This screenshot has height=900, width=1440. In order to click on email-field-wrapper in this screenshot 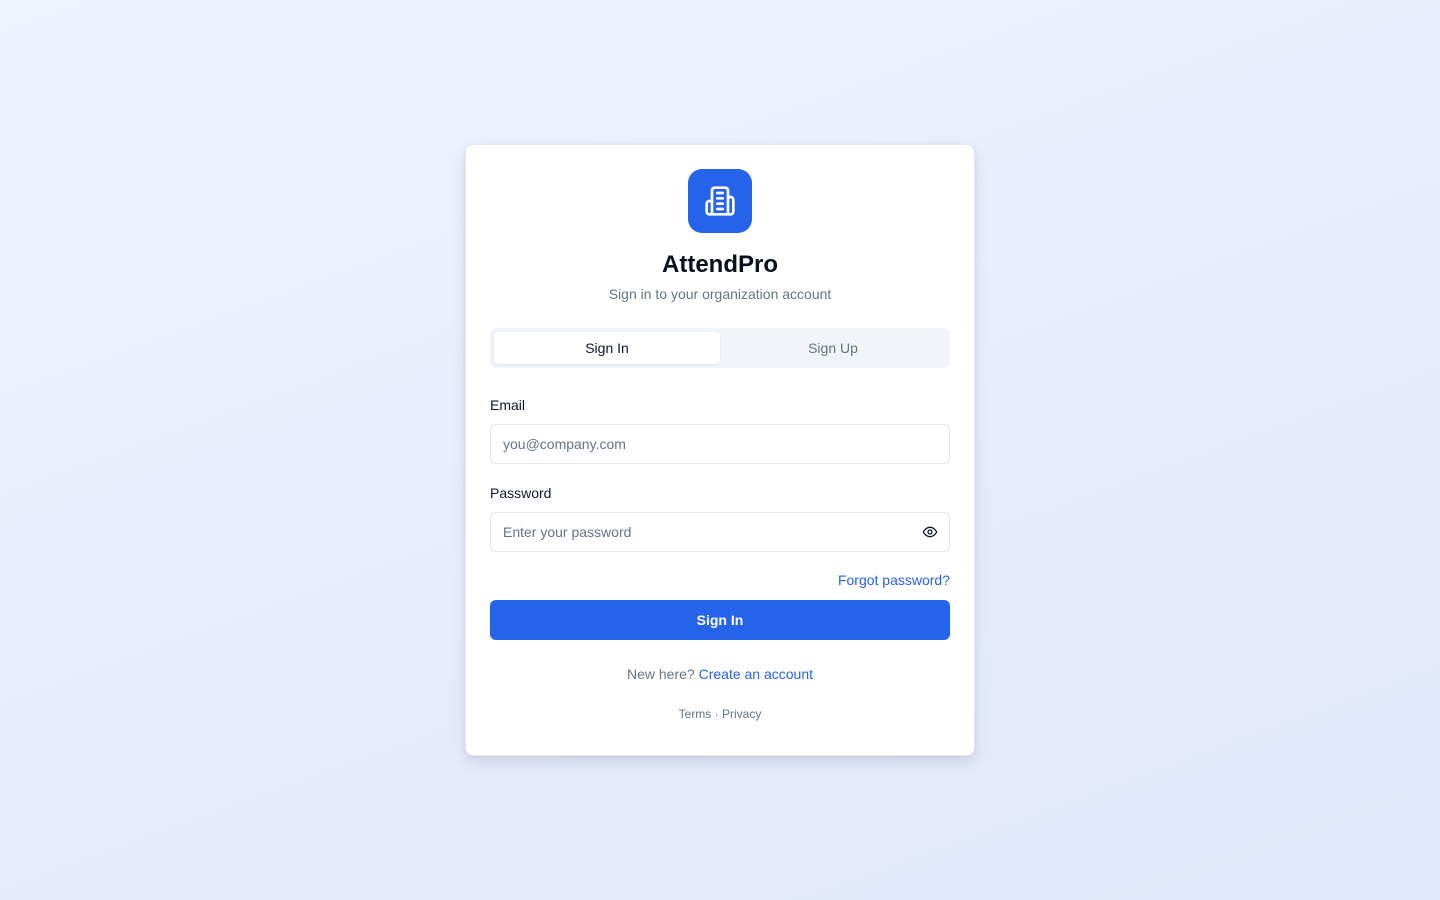, I will do `click(720, 444)`.